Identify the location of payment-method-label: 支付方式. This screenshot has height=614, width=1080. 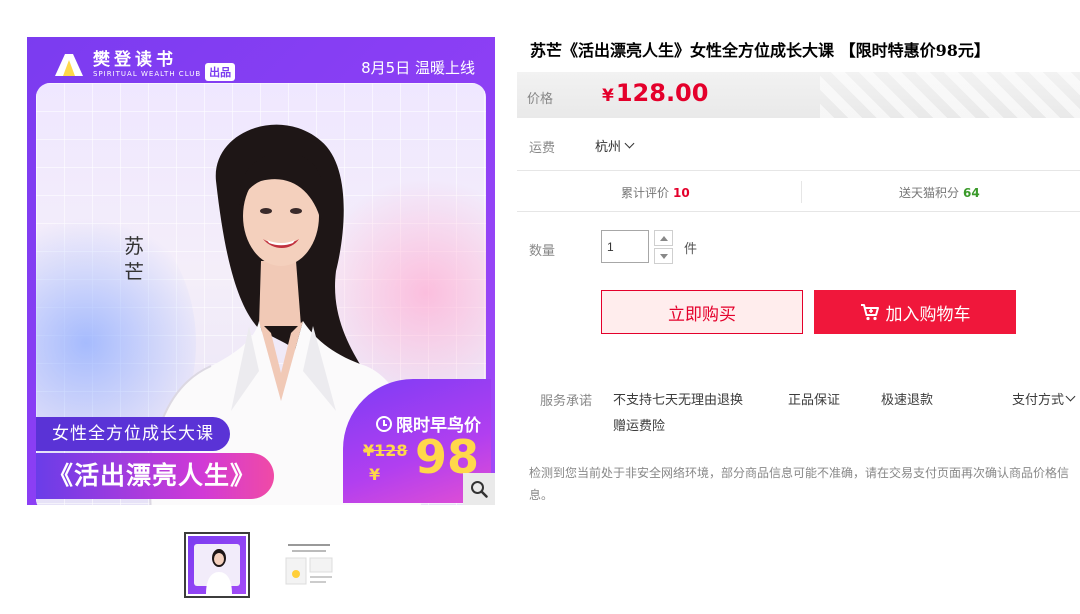
(1038, 400).